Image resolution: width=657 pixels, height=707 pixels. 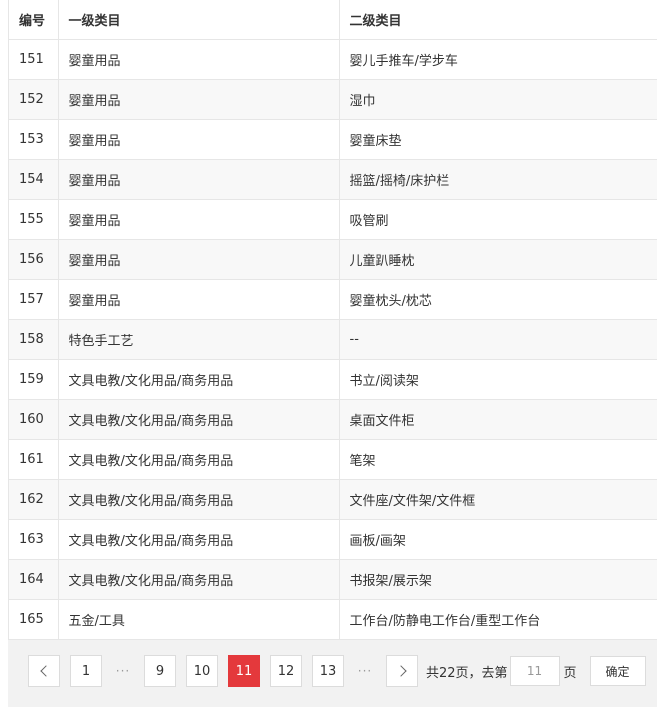 I want to click on cell-id: 159, so click(x=33, y=379).